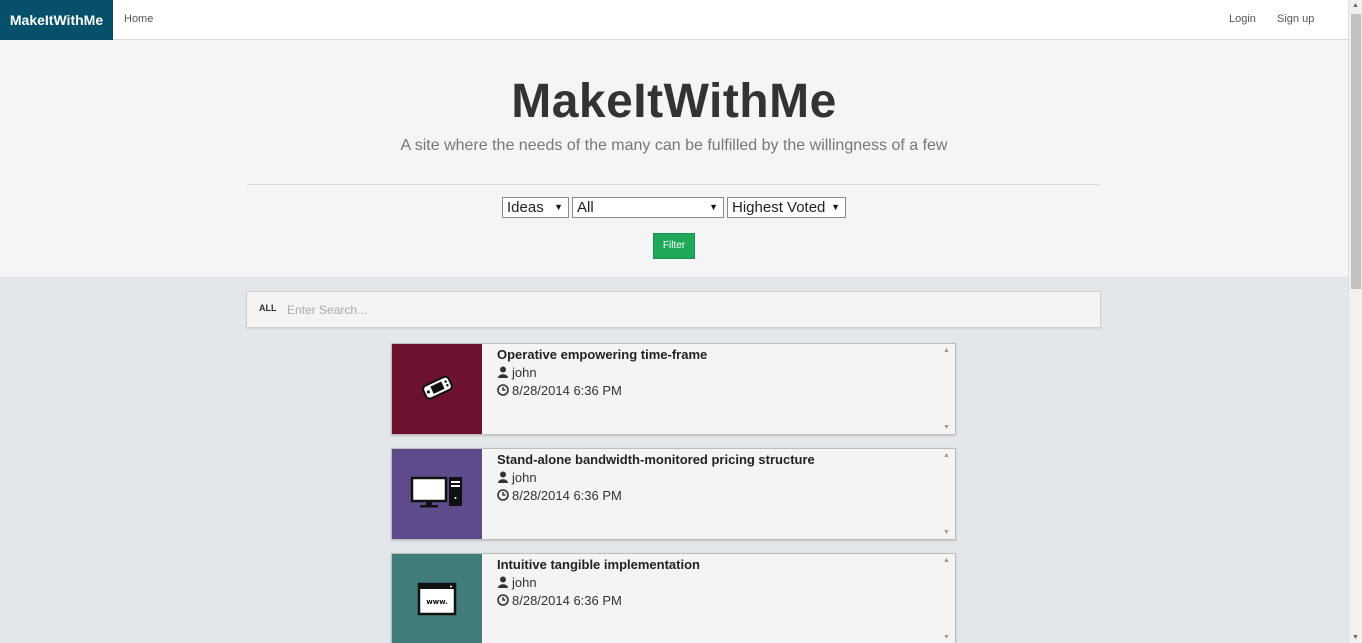 Image resolution: width=1362 pixels, height=643 pixels. I want to click on page-title: MakeItWithMe, so click(674, 101).